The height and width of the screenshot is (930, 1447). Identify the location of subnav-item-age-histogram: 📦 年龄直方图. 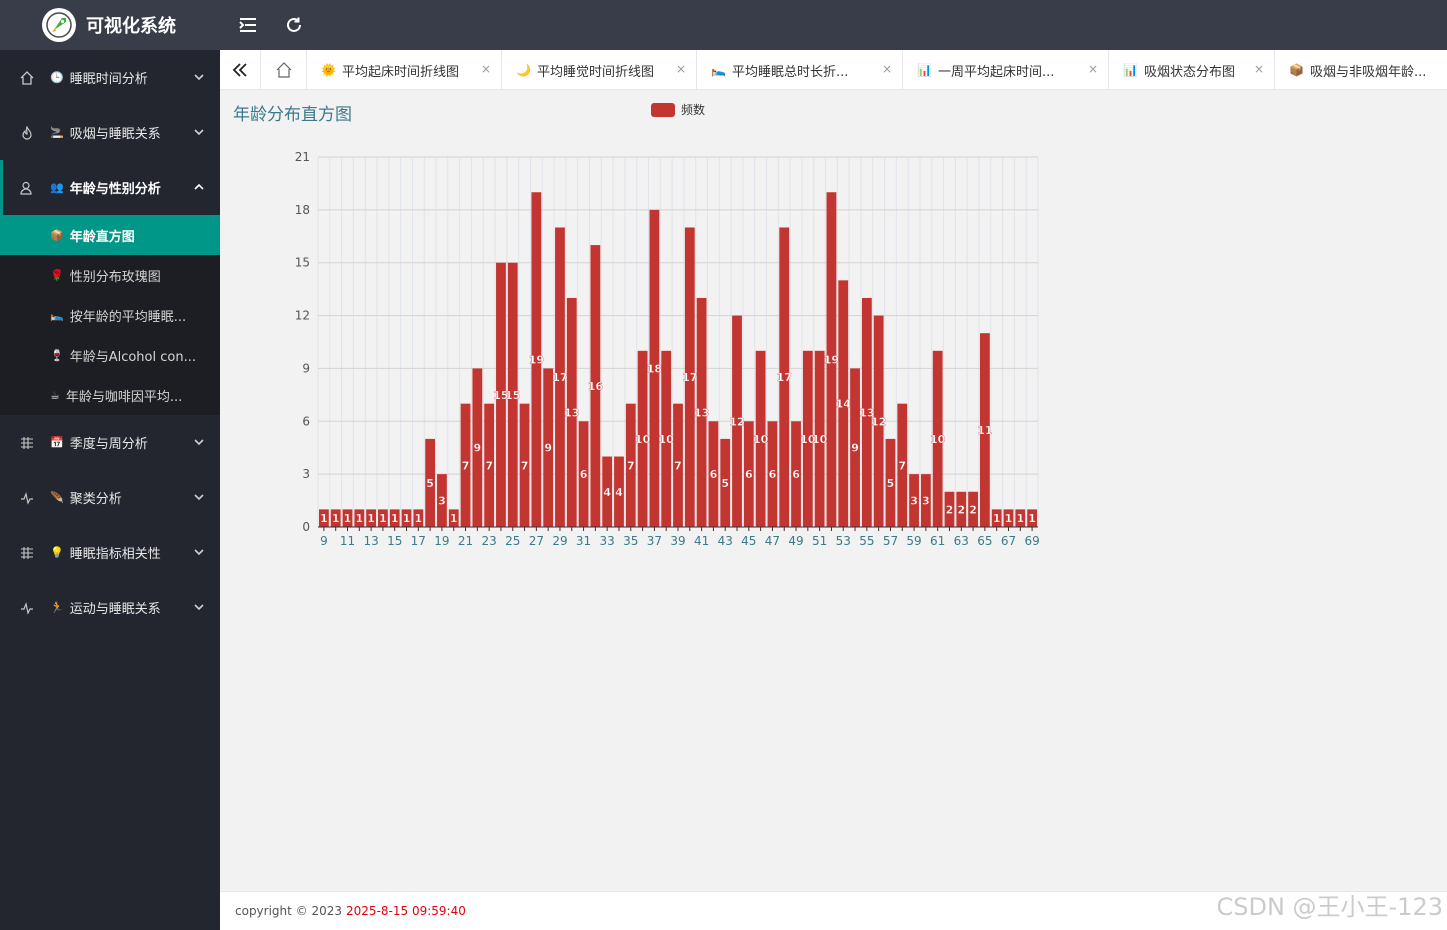
(110, 235).